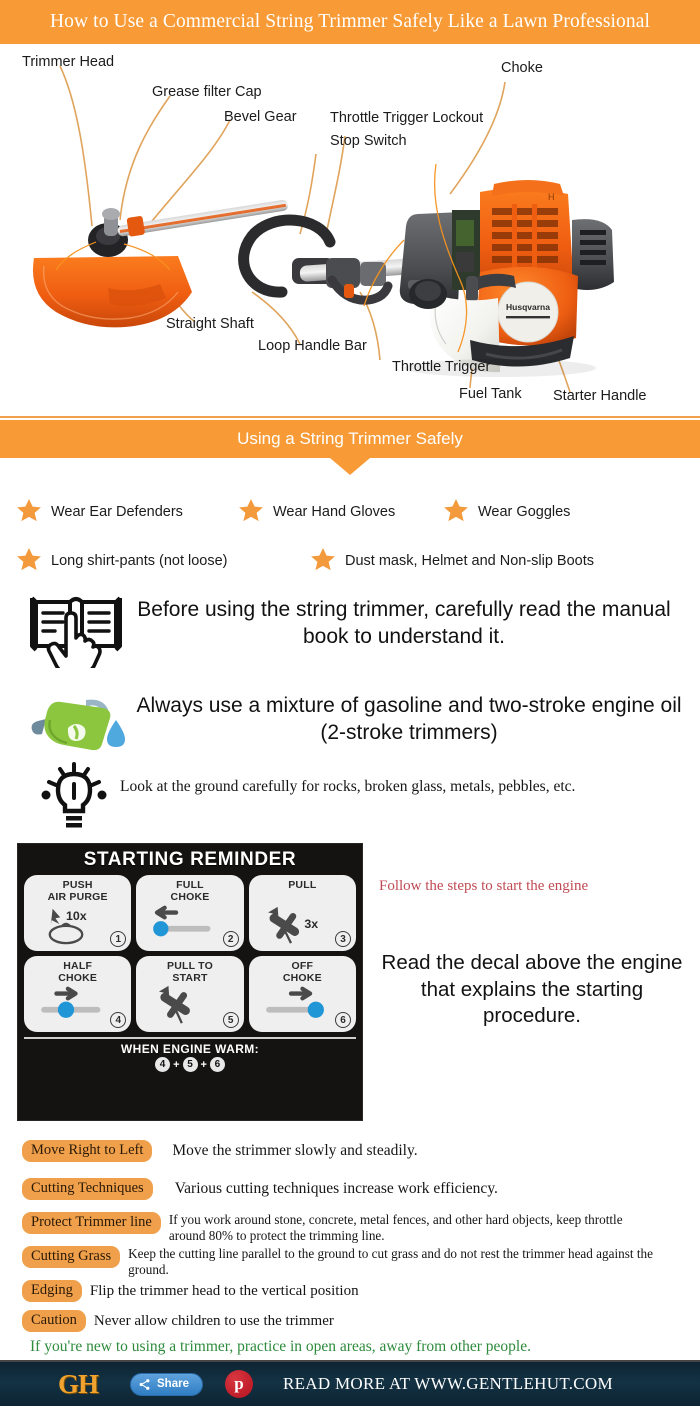 Image resolution: width=700 pixels, height=1406 pixels. I want to click on decal-step-6: OFF CHOKE 6, so click(302, 994).